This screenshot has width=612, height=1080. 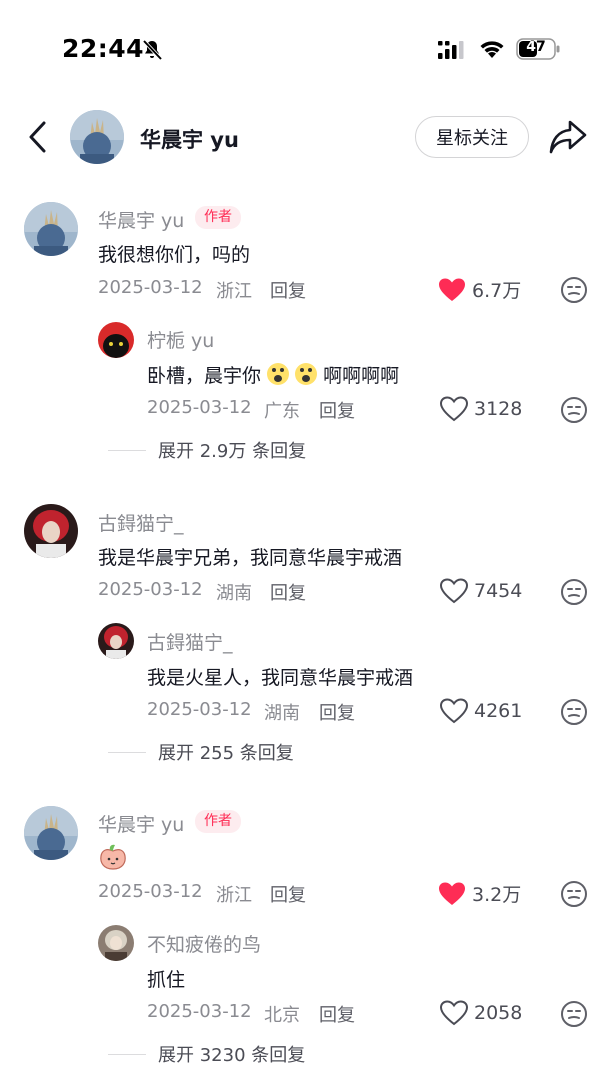 What do you see at coordinates (97, 137) in the screenshot?
I see `header-avatar` at bounding box center [97, 137].